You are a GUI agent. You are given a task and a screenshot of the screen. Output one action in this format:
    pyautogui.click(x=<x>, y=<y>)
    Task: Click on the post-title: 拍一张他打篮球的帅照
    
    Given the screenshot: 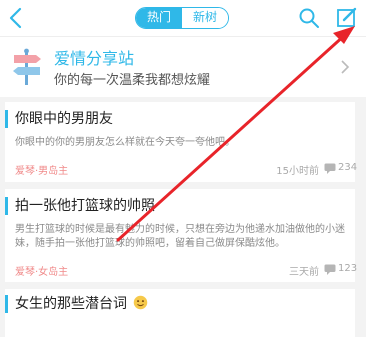 What is the action you would take?
    pyautogui.click(x=85, y=206)
    